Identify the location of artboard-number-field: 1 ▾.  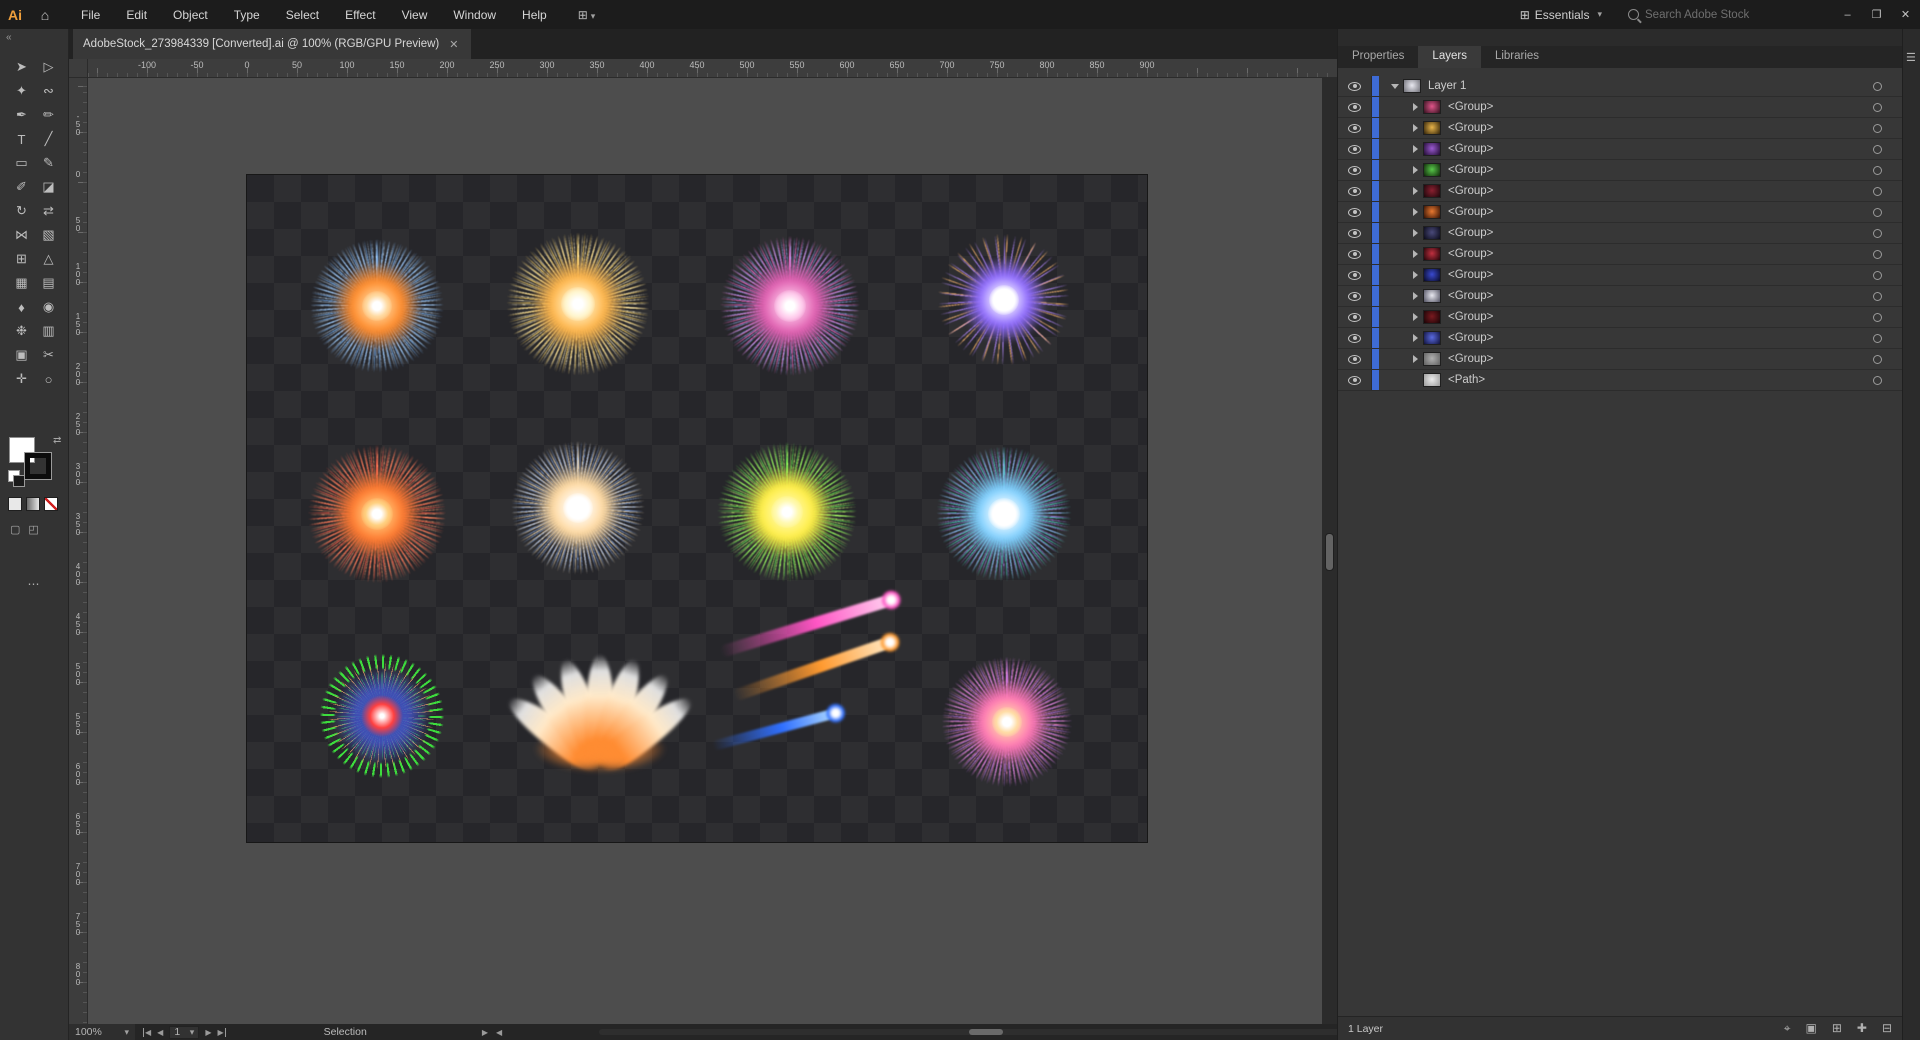
(184, 1032).